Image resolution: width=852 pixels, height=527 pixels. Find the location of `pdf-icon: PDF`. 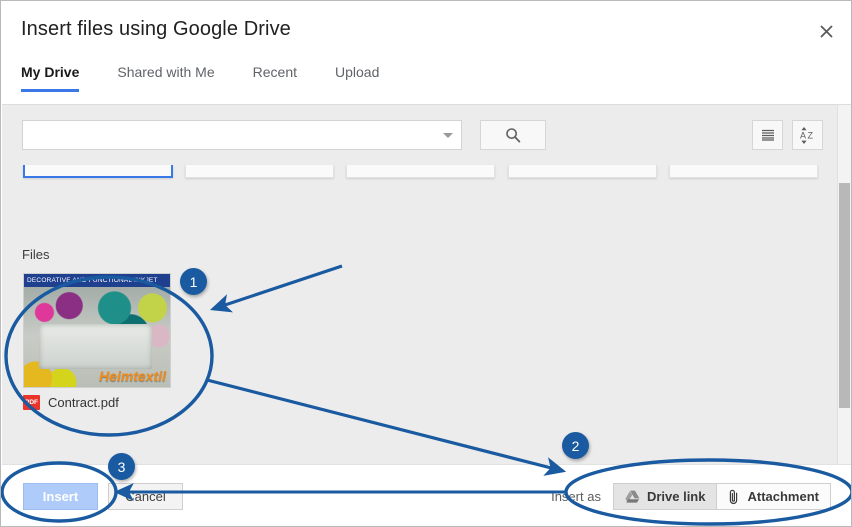

pdf-icon: PDF is located at coordinates (31, 402).